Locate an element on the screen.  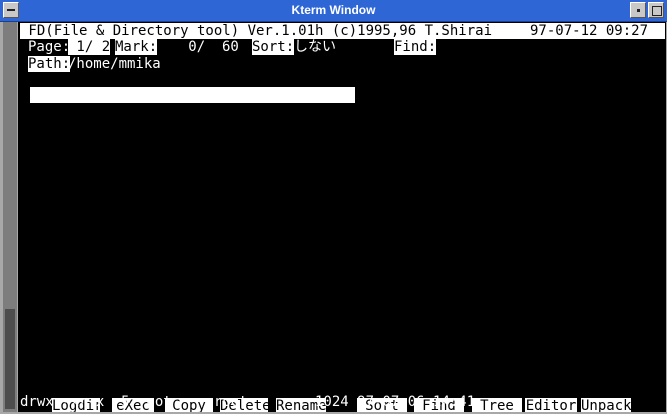
path-value: /home/mmika is located at coordinates (114, 64).